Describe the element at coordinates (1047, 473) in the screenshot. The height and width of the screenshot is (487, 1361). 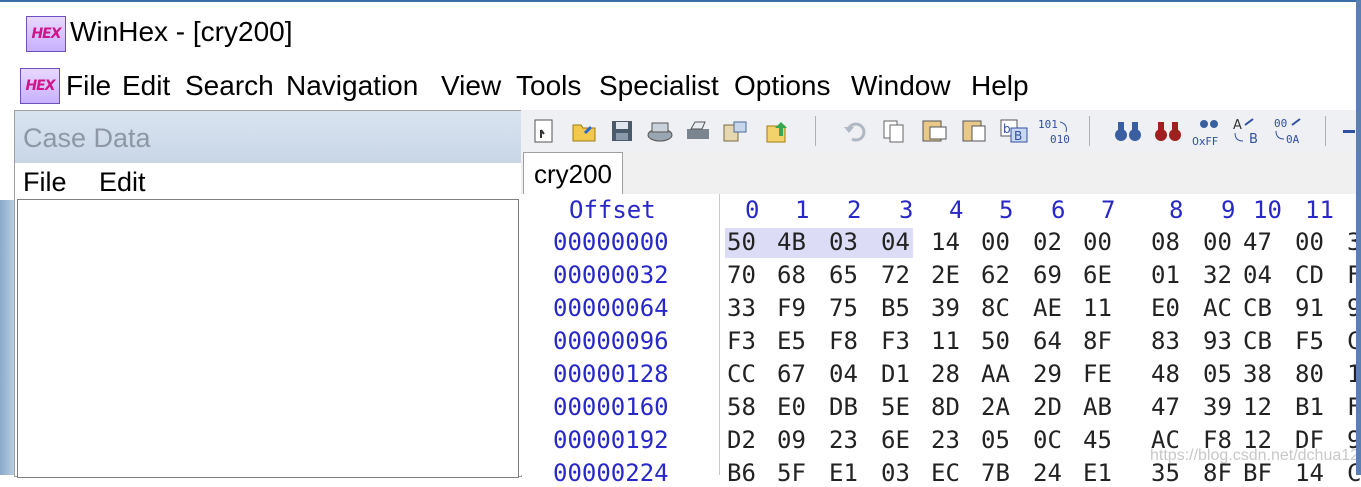
I see `hex-byte: 24` at that location.